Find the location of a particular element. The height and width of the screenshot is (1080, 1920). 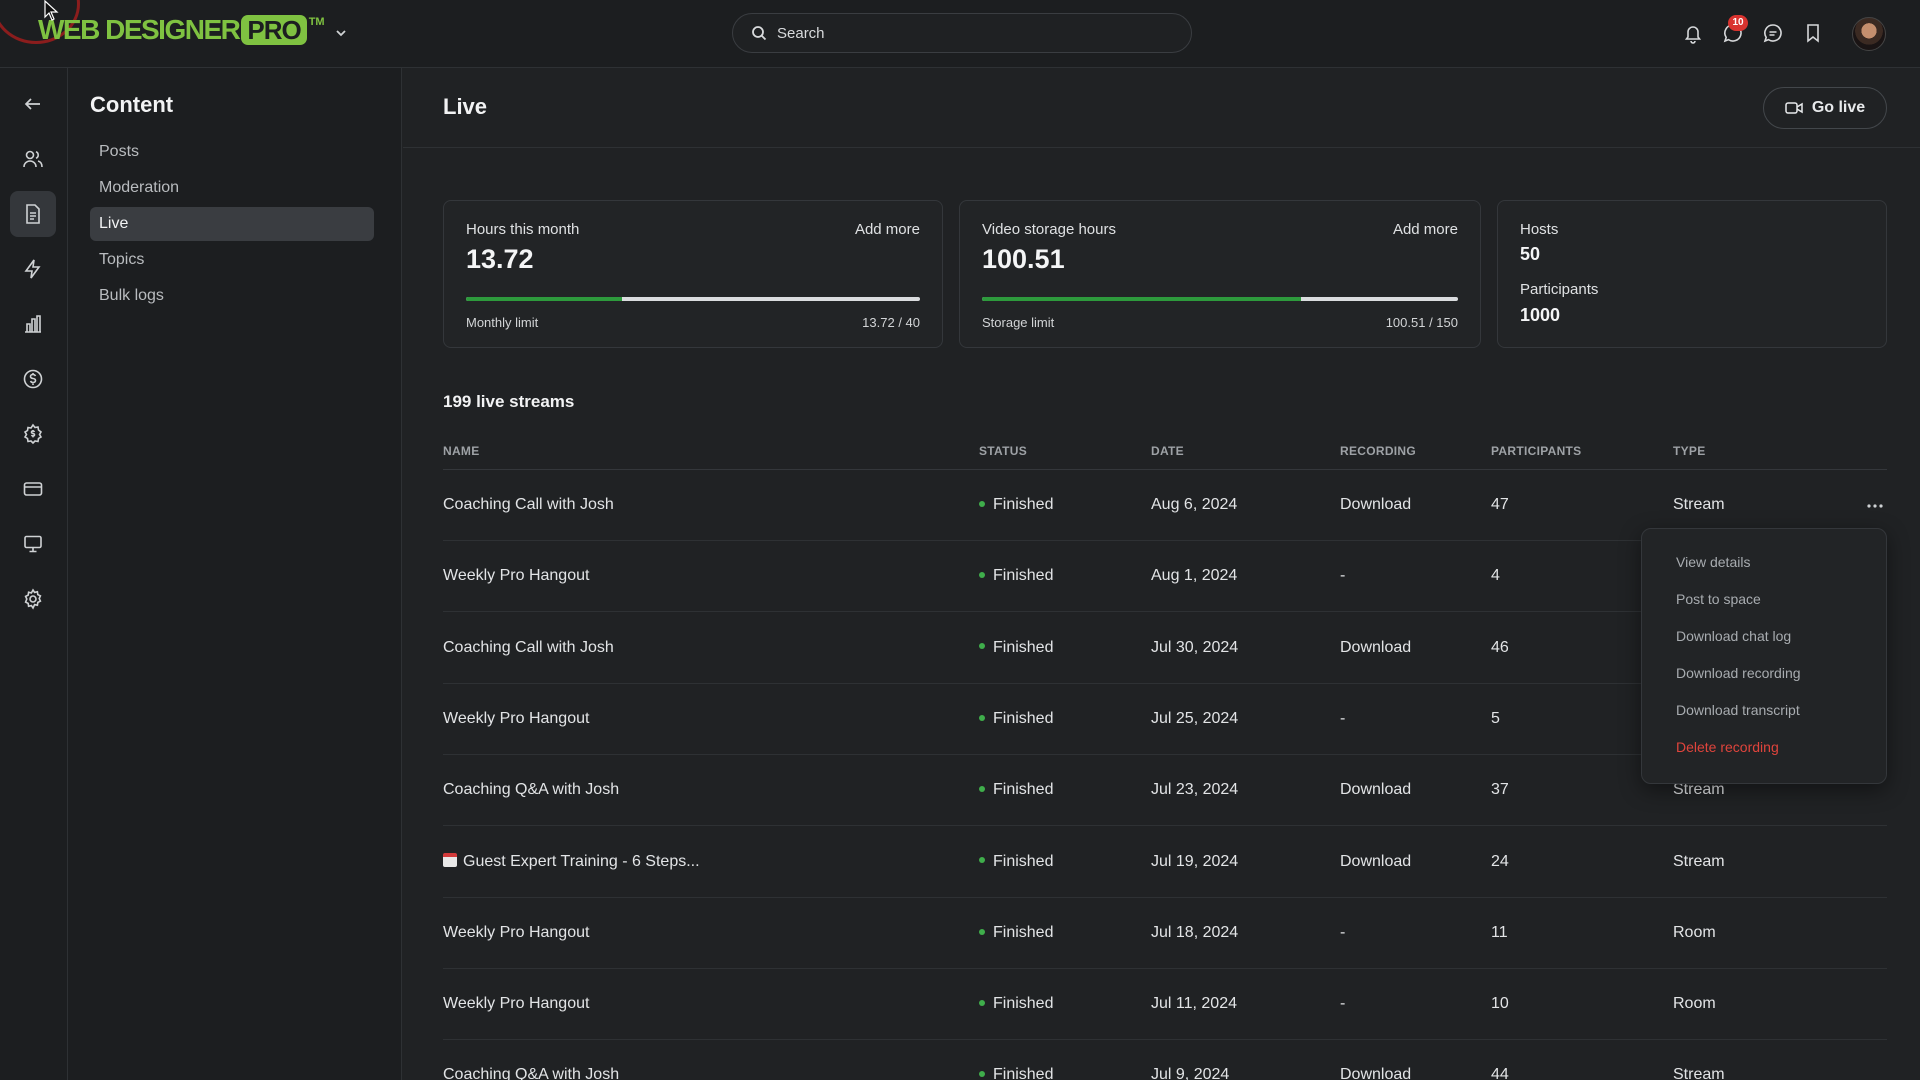

hours-add-more-link: Add more is located at coordinates (887, 229).